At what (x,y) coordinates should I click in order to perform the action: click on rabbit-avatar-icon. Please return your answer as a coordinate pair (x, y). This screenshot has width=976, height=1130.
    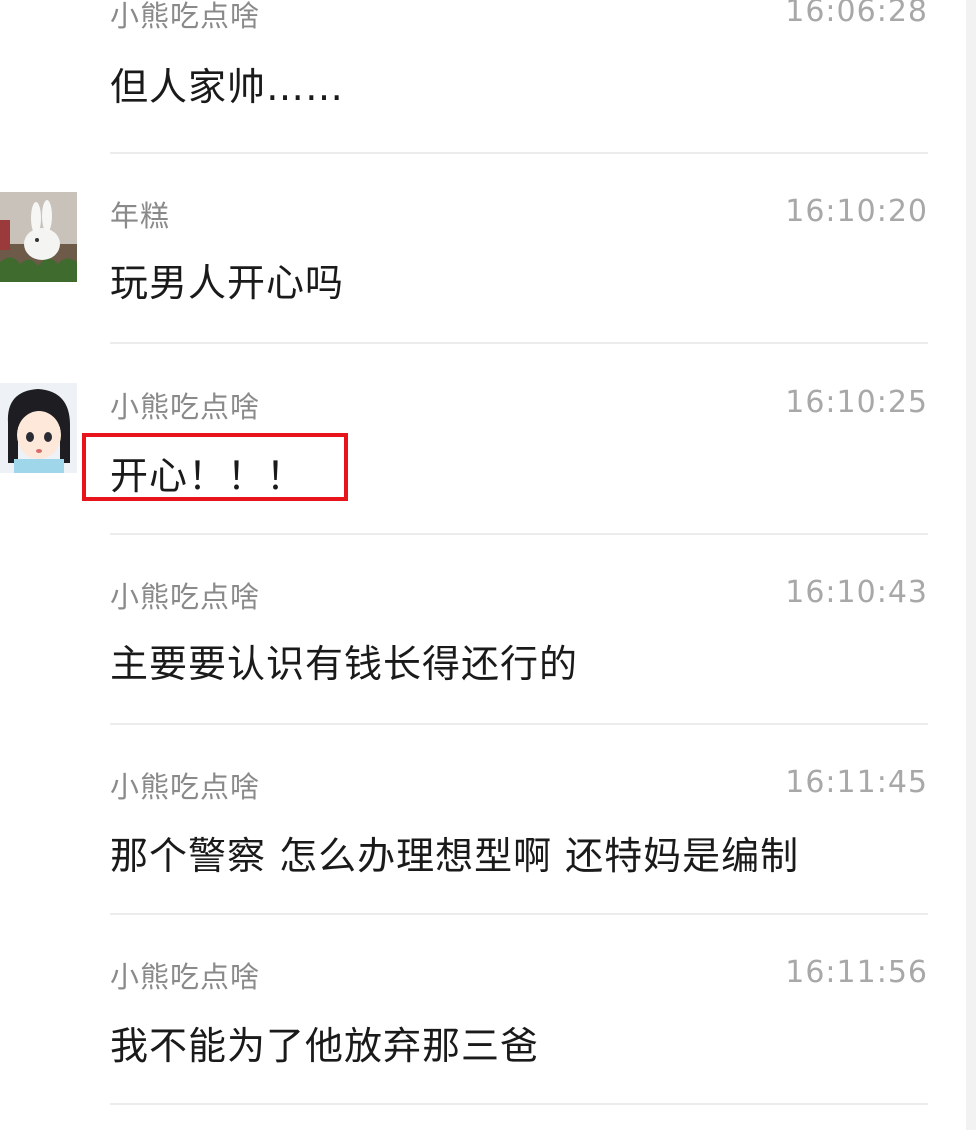
    Looking at the image, I should click on (38, 237).